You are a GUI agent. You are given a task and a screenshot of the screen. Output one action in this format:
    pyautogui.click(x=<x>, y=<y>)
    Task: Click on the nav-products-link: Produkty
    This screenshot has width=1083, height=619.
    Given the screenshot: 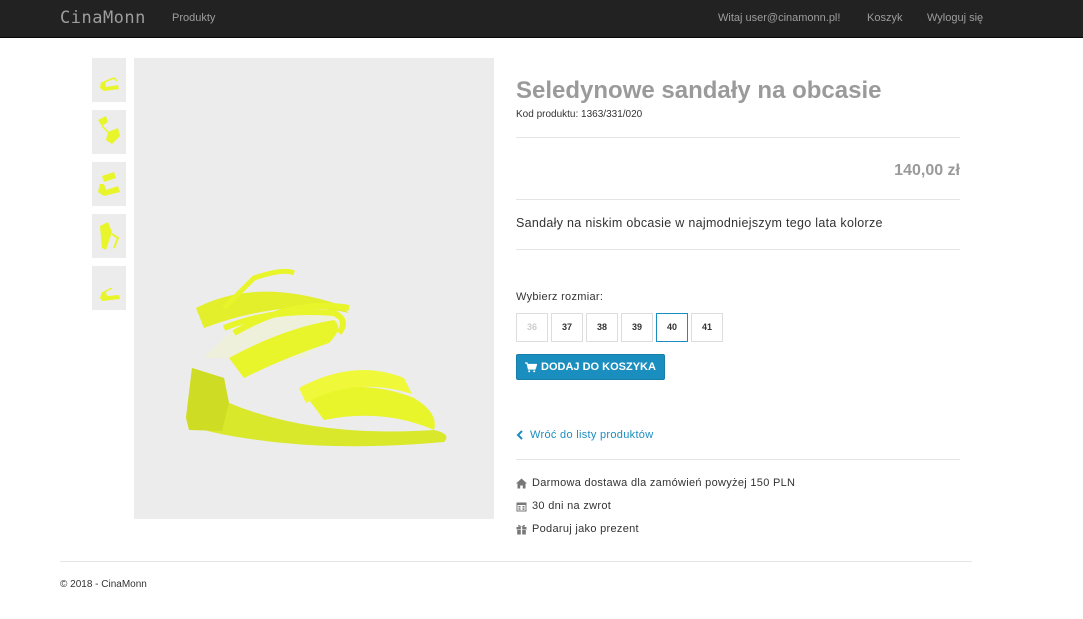 What is the action you would take?
    pyautogui.click(x=193, y=18)
    